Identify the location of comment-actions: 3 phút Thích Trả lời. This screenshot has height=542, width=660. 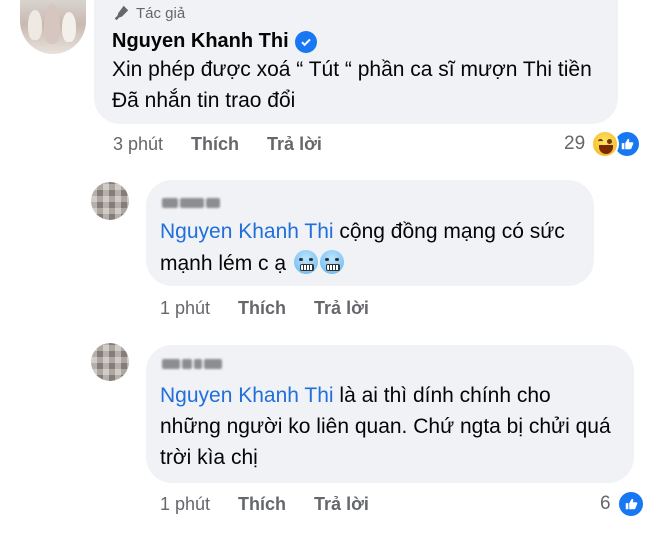
(231, 144).